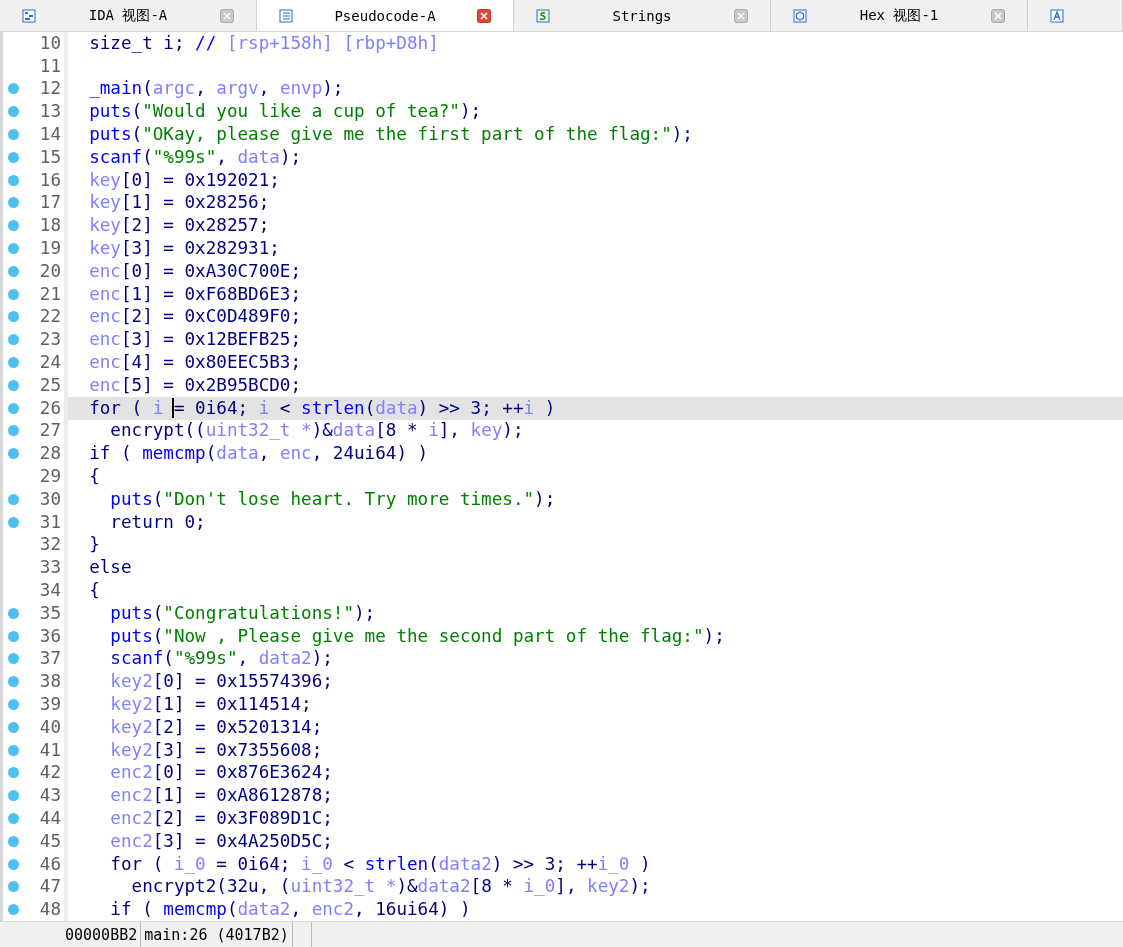 The width and height of the screenshot is (1123, 947). I want to click on line-number: 14, so click(49, 135).